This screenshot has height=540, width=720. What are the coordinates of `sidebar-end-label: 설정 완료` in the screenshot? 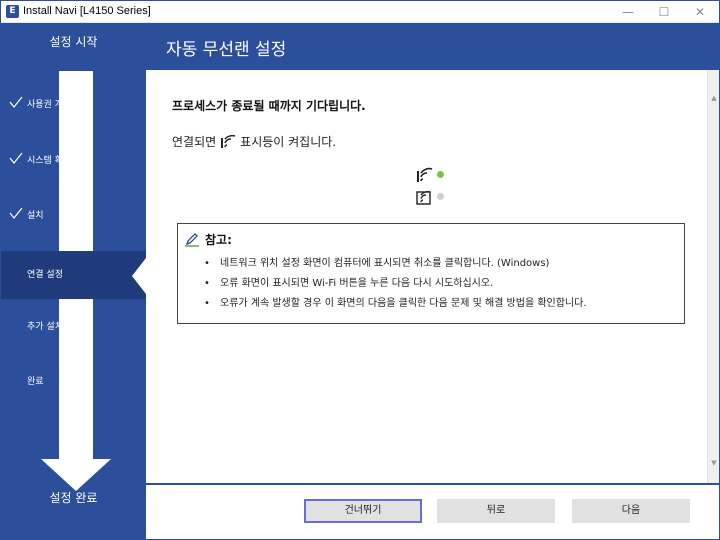 It's located at (73, 498).